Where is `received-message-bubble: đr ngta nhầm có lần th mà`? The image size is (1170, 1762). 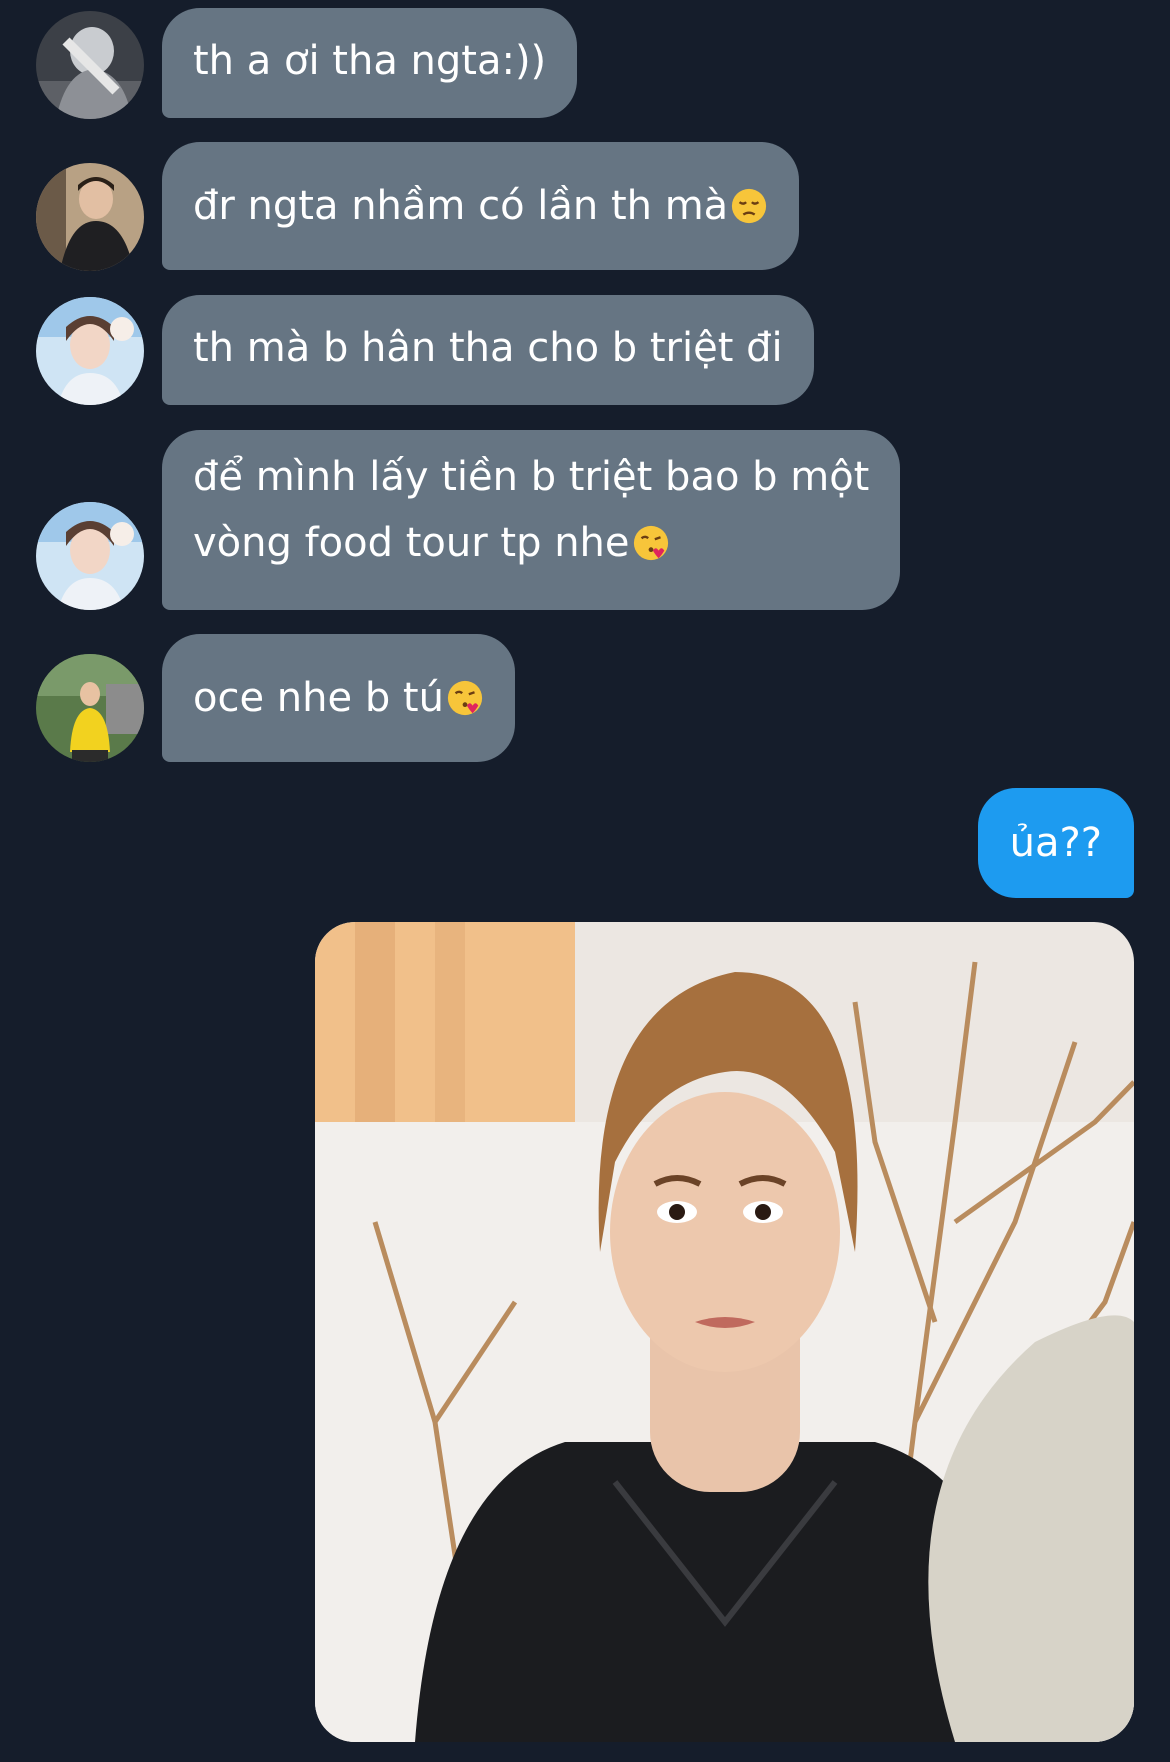
received-message-bubble: đr ngta nhầm có lần th mà is located at coordinates (481, 206).